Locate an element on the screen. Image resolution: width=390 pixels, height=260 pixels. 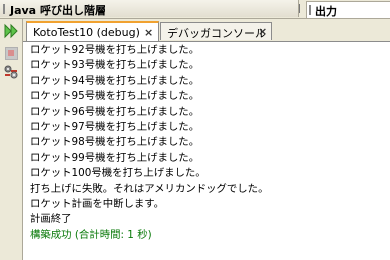
tab-label: KotoTest10 (debug) is located at coordinates (86, 32).